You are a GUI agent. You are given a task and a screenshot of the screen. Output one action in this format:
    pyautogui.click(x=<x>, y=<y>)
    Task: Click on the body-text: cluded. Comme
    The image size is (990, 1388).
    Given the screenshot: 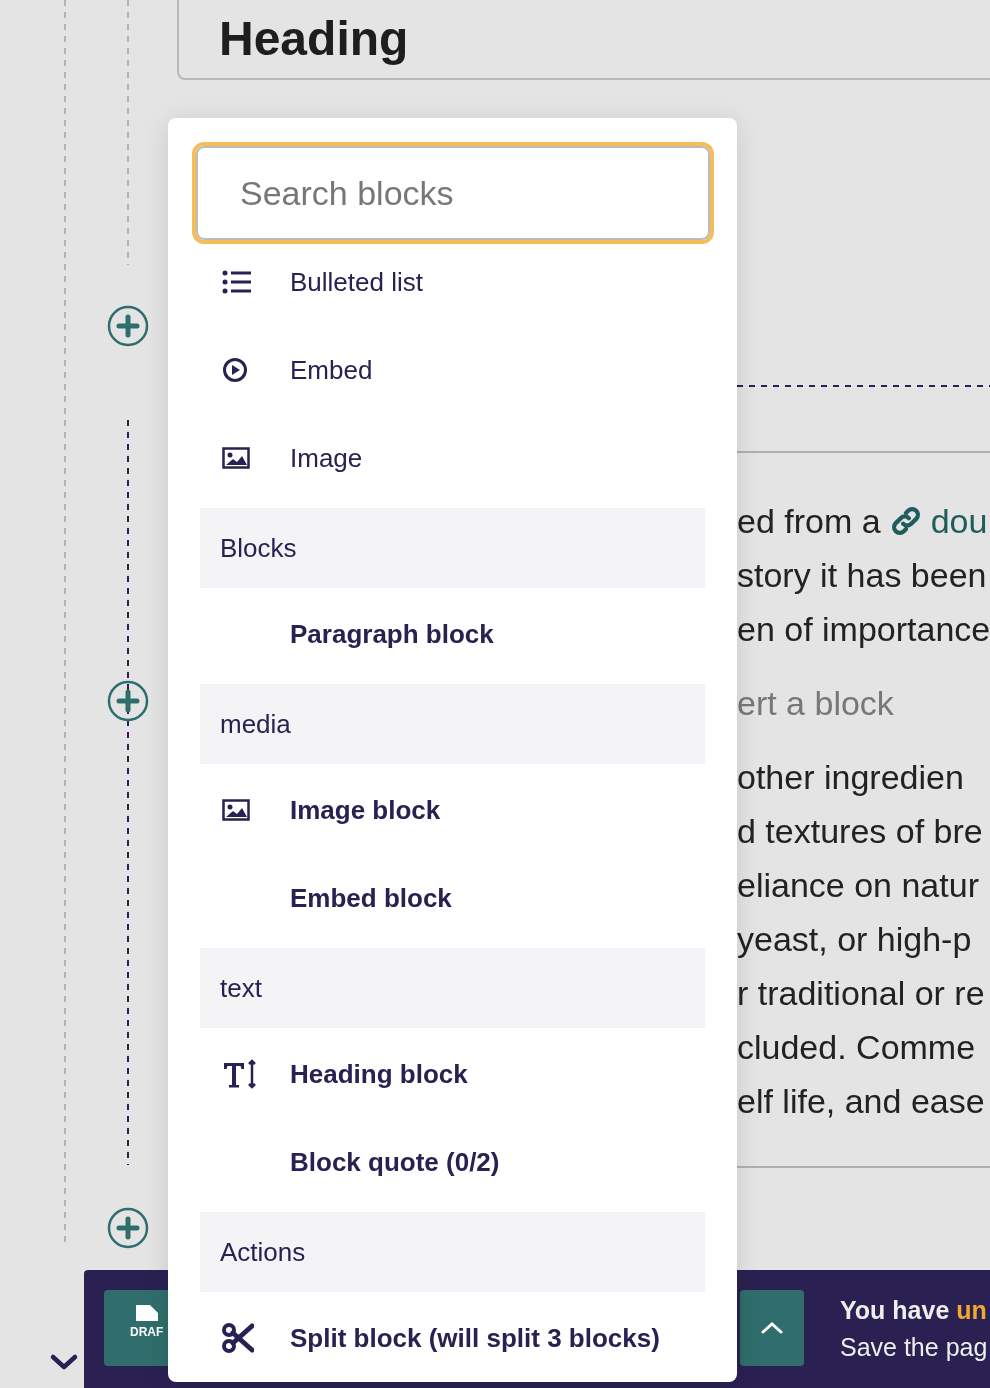 What is the action you would take?
    pyautogui.click(x=856, y=1047)
    